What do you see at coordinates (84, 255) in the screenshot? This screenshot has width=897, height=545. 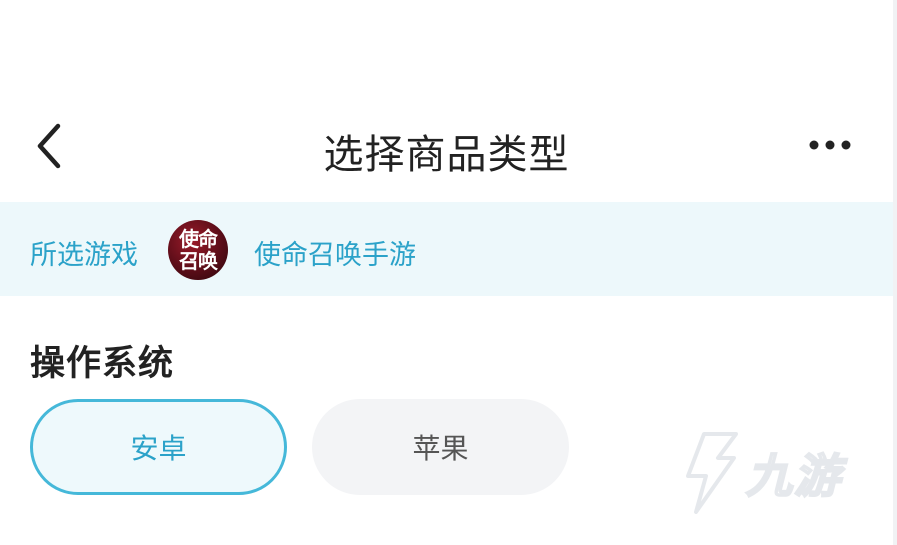 I see `selected-game-label: 所选游戏` at bounding box center [84, 255].